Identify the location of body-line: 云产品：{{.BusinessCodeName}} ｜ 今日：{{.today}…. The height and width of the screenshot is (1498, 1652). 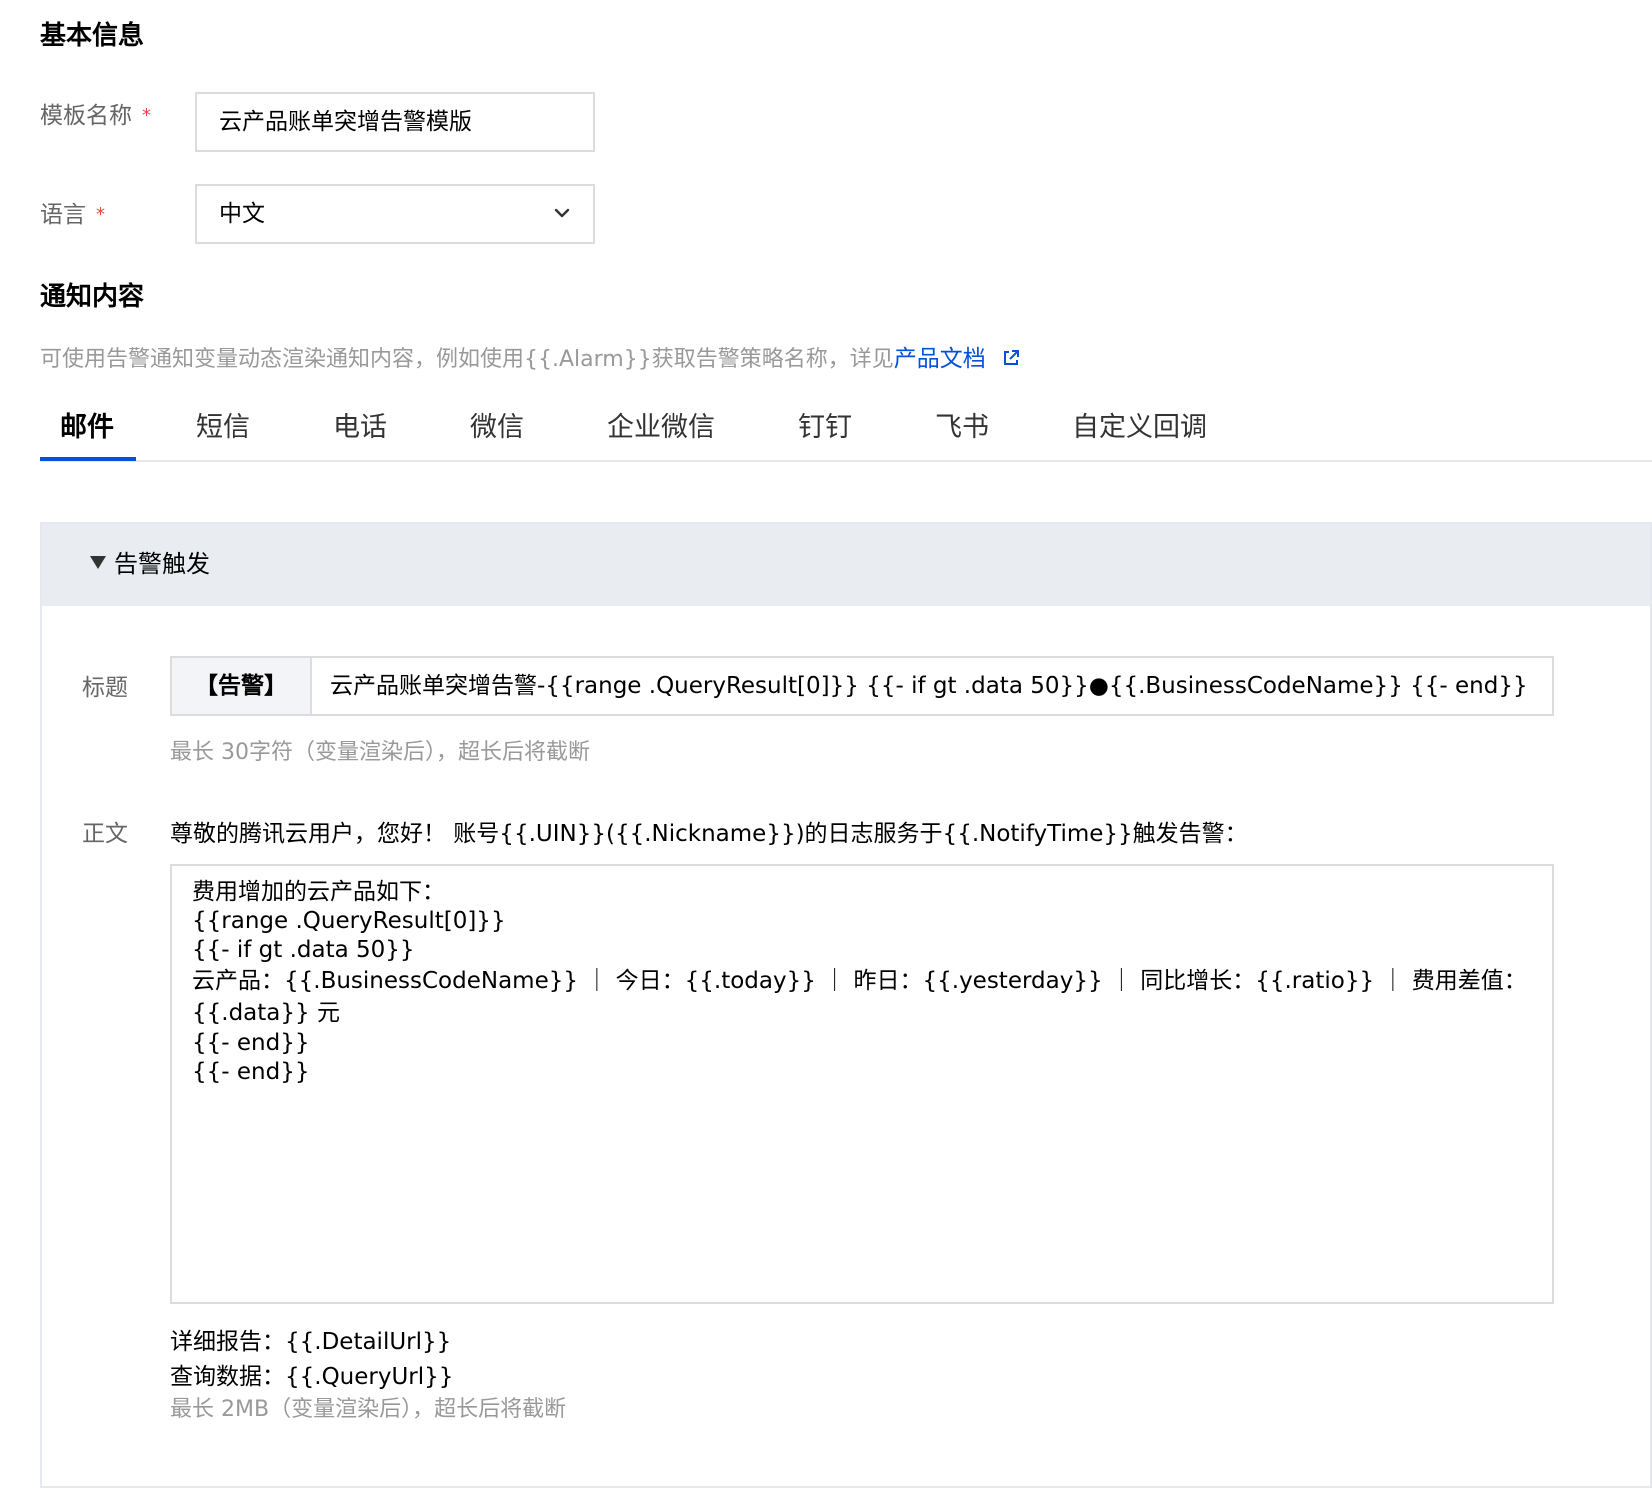
(859, 997).